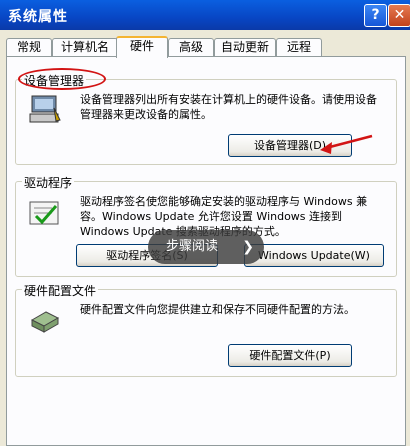 Image resolution: width=410 pixels, height=446 pixels. I want to click on tab-remote: 远程, so click(299, 47).